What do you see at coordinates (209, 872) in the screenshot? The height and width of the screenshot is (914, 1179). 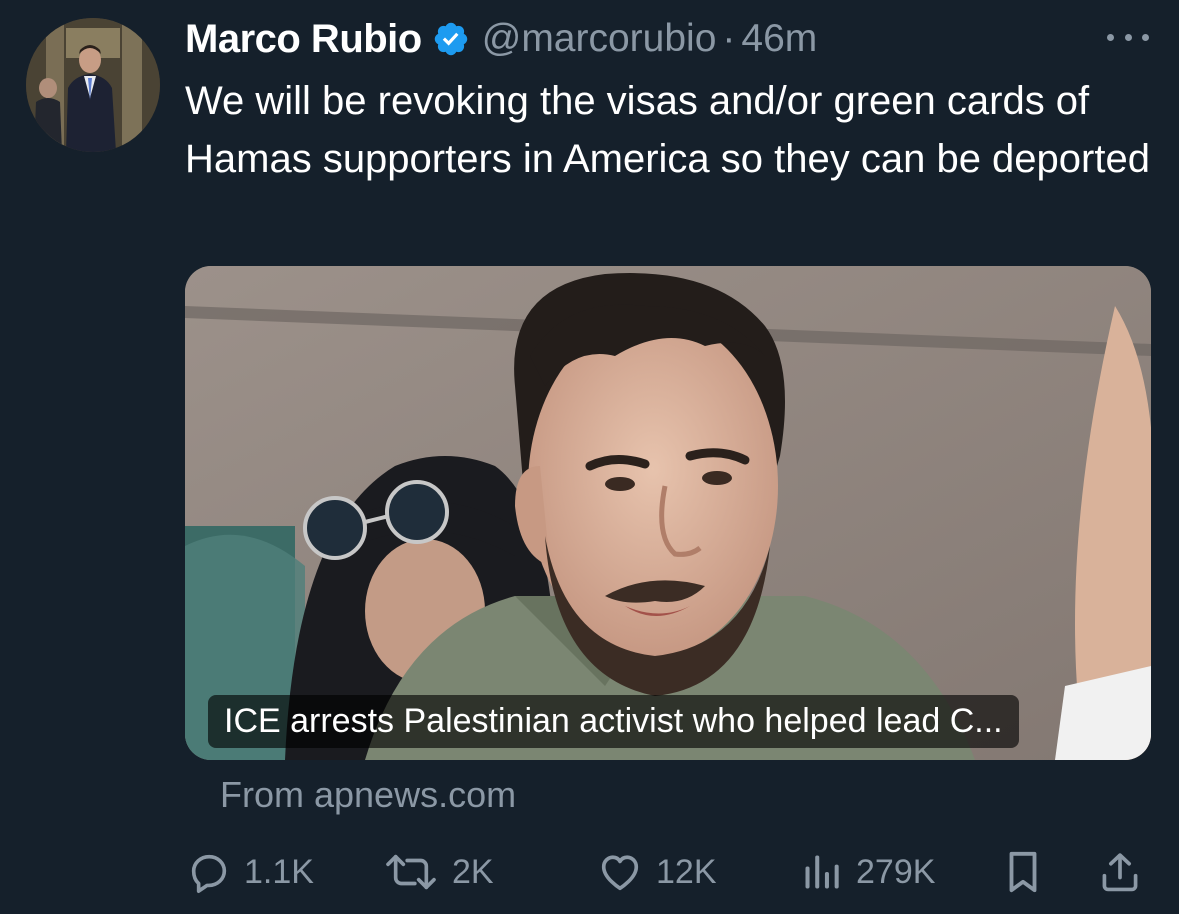 I see `reply-icon` at bounding box center [209, 872].